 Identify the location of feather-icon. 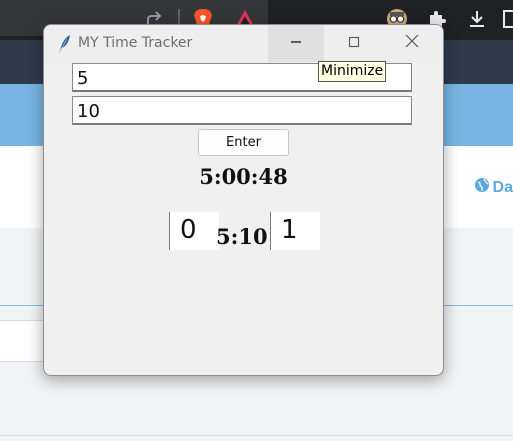
(64, 44).